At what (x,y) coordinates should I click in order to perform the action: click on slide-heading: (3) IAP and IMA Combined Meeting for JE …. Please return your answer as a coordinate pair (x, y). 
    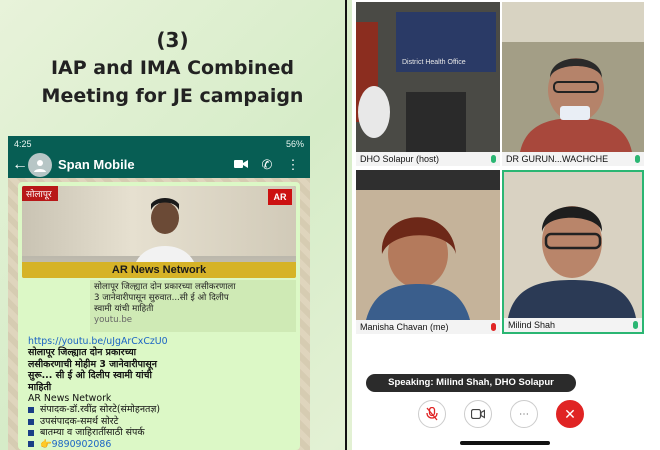
    Looking at the image, I should click on (172, 68).